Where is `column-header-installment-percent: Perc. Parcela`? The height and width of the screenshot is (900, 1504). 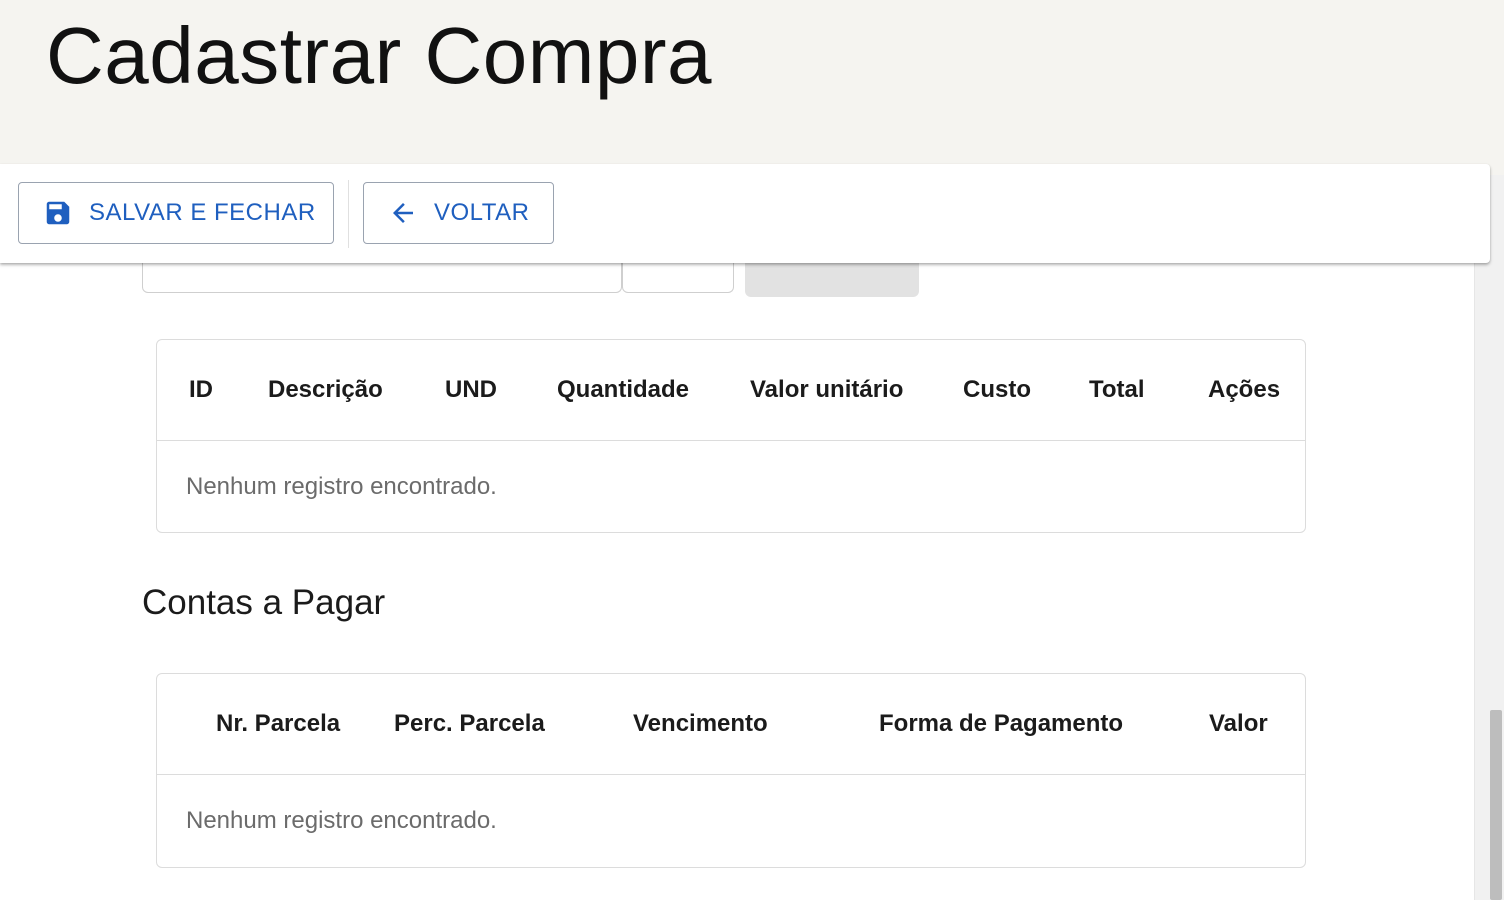
column-header-installment-percent: Perc. Parcela is located at coordinates (469, 724).